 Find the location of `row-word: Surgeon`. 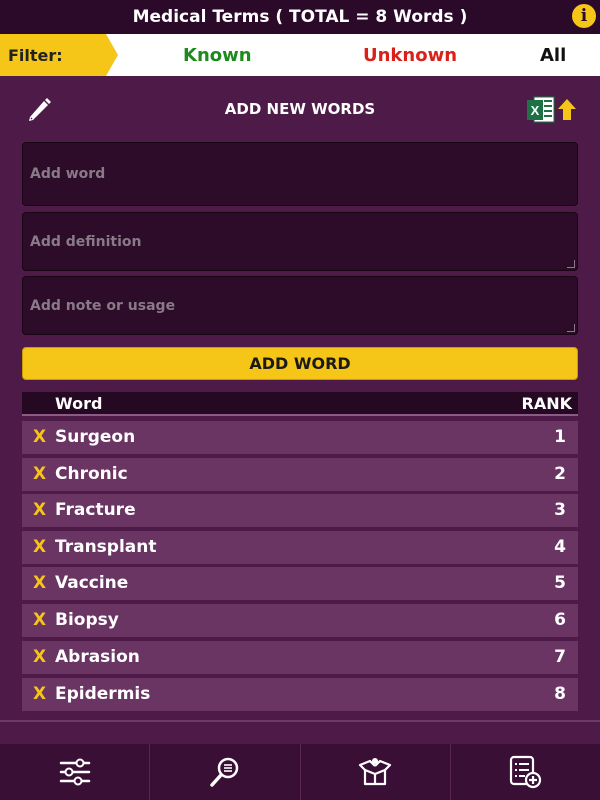

row-word: Surgeon is located at coordinates (95, 437).